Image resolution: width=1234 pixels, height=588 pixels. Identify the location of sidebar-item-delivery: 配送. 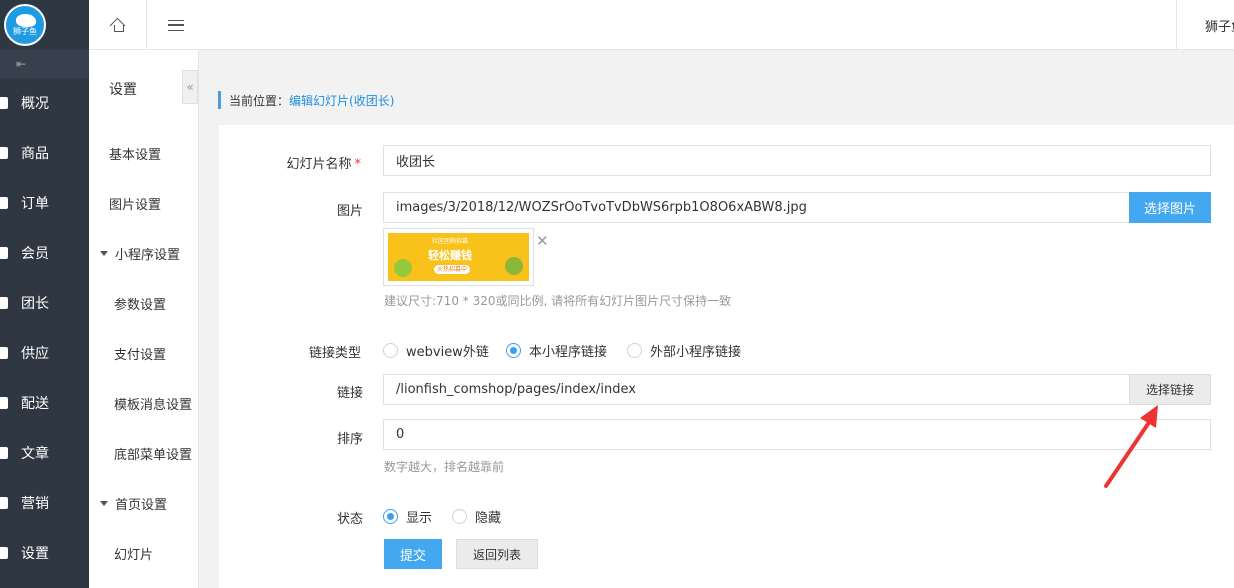
(44, 403).